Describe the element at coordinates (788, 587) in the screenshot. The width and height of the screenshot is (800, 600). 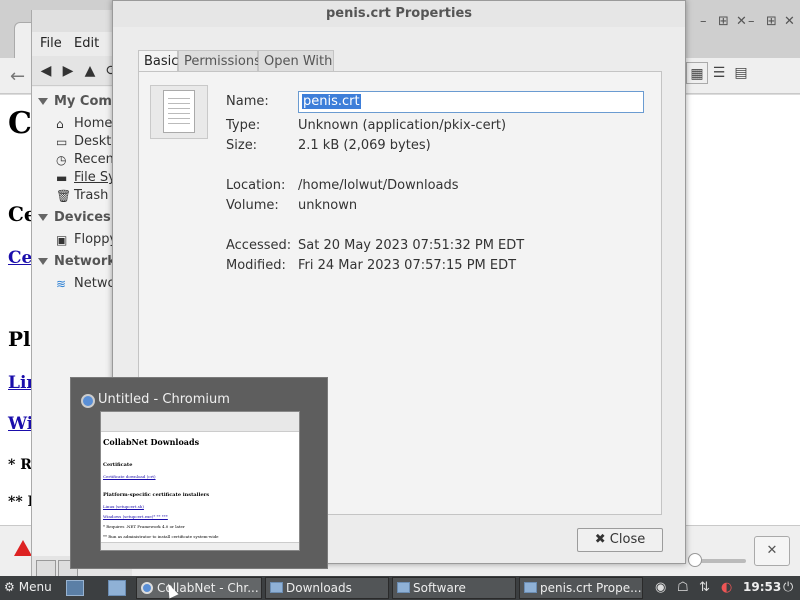
I see `power-icon: ⏻` at that location.